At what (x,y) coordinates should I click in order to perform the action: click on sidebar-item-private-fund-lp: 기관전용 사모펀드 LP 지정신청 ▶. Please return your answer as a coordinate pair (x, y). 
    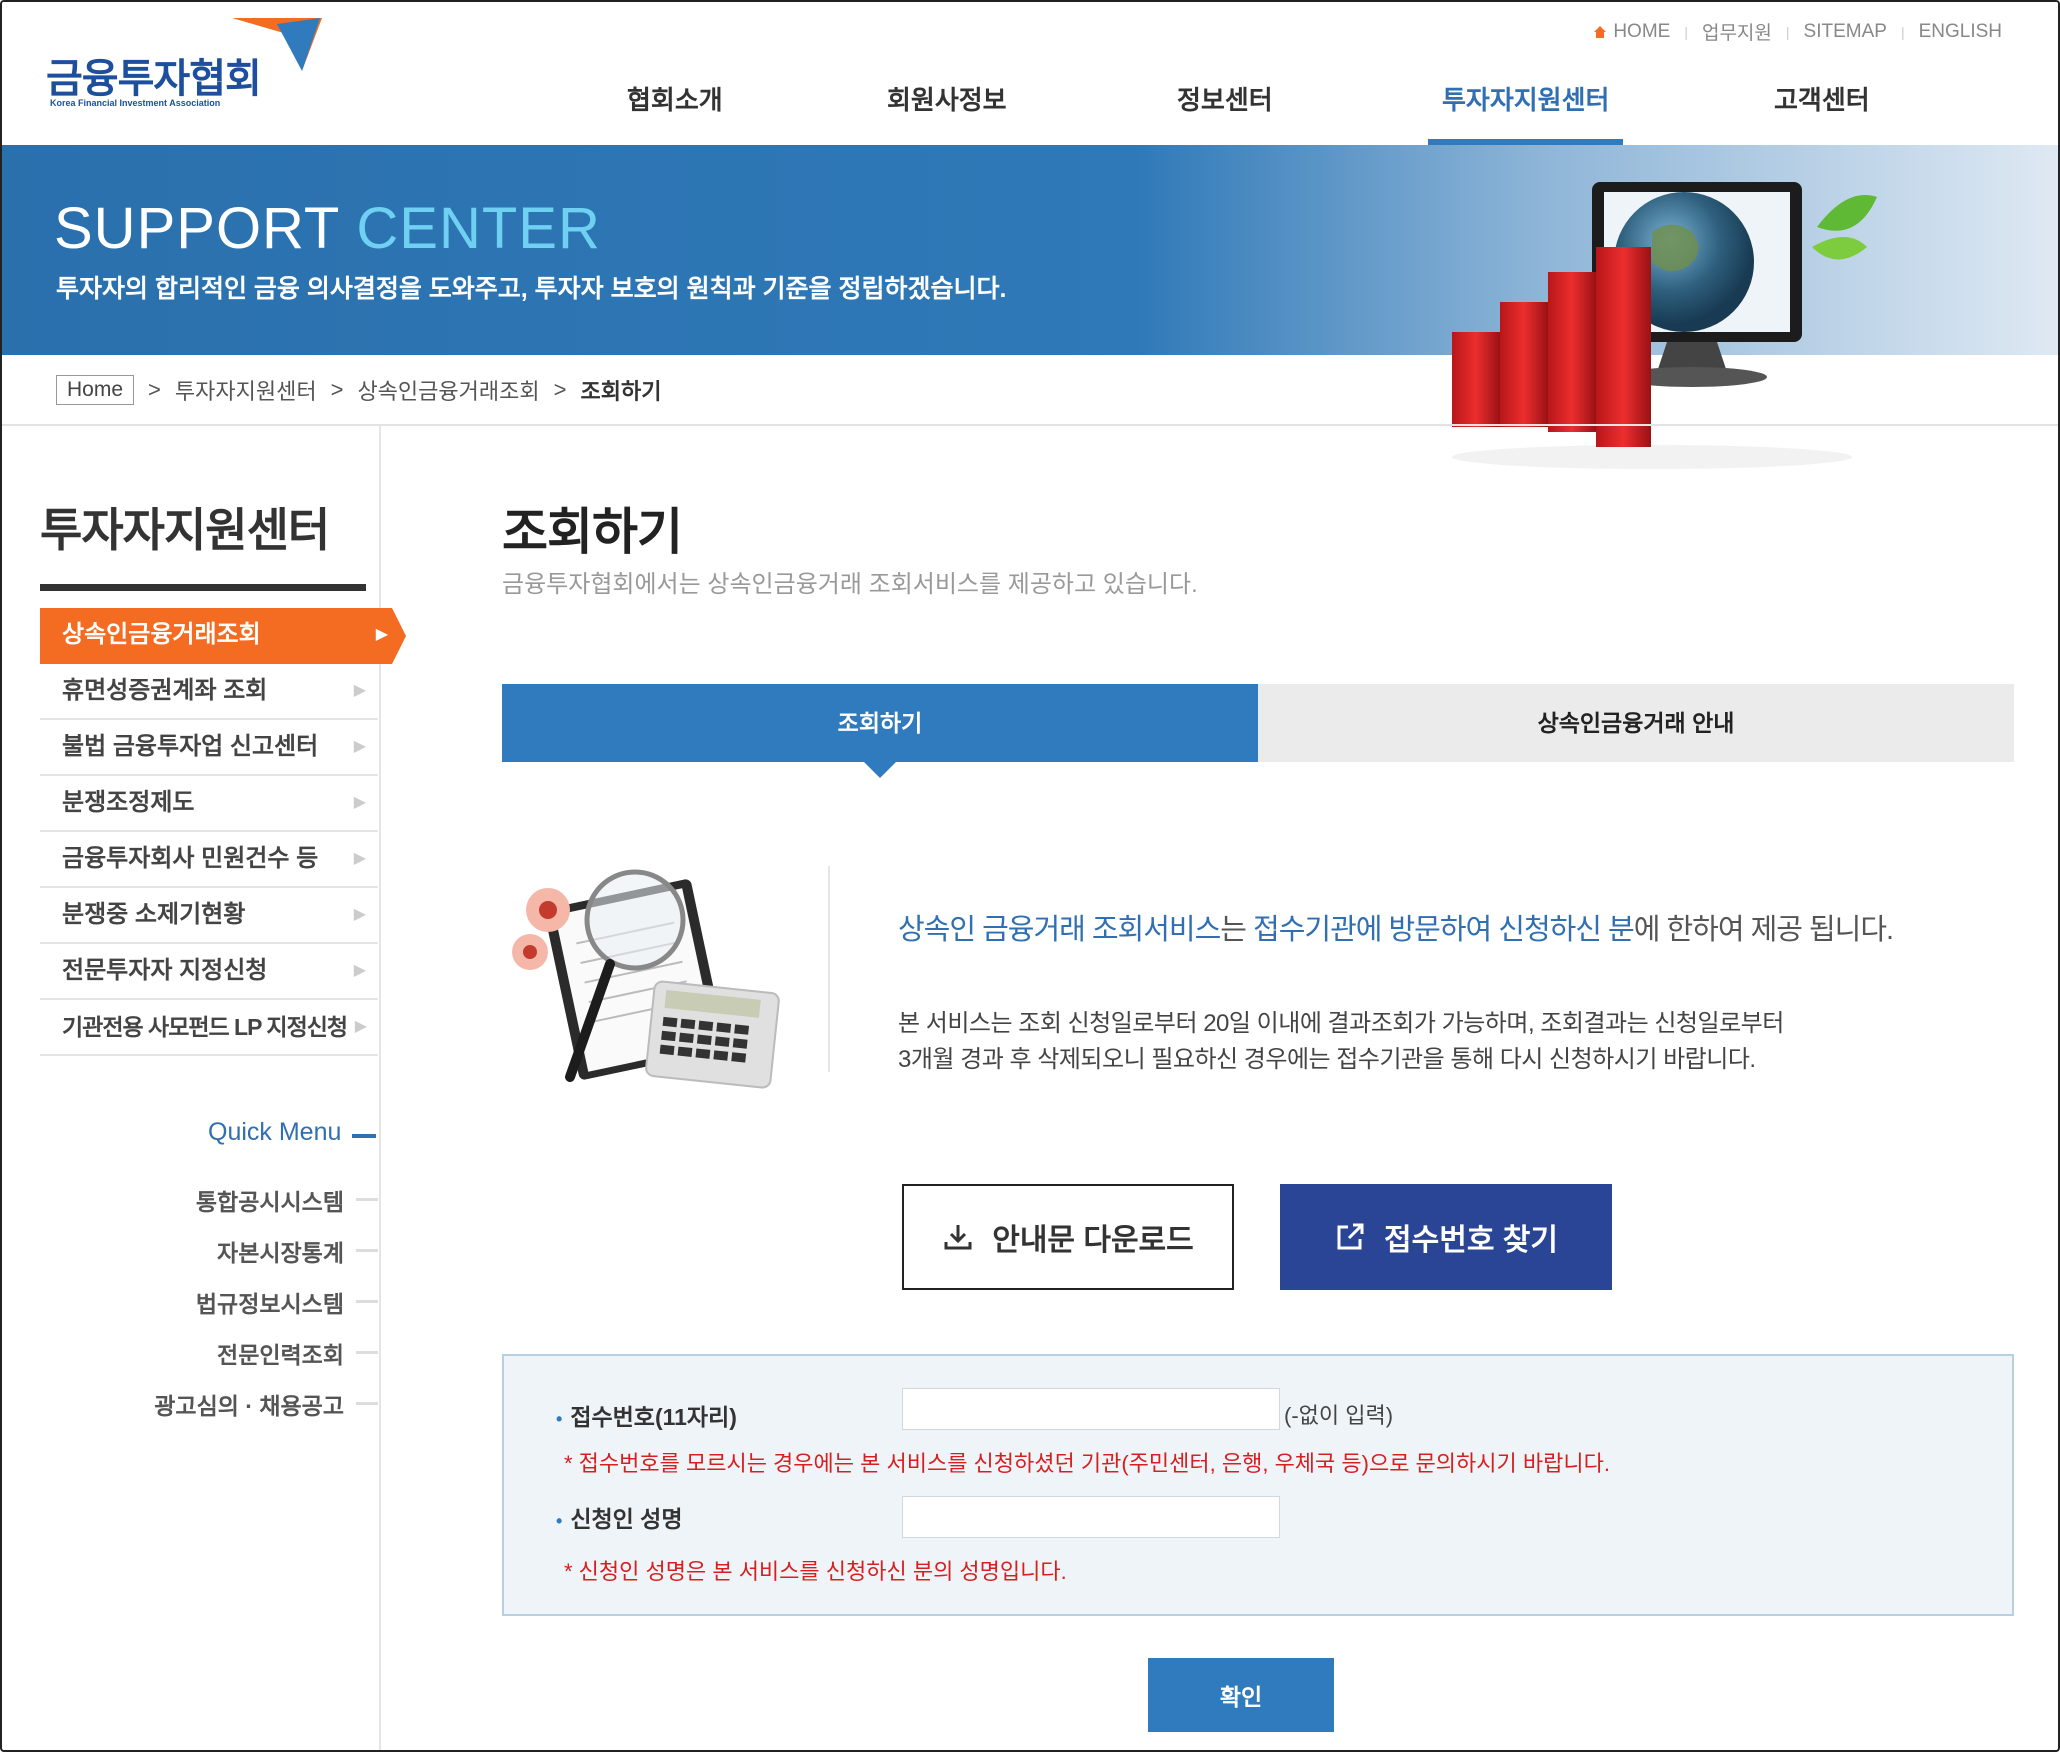
    Looking at the image, I should click on (209, 1028).